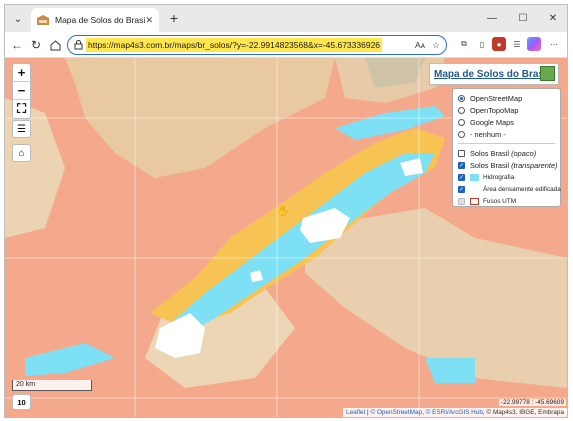  I want to click on hand-cursor-icon: ✋, so click(283, 211).